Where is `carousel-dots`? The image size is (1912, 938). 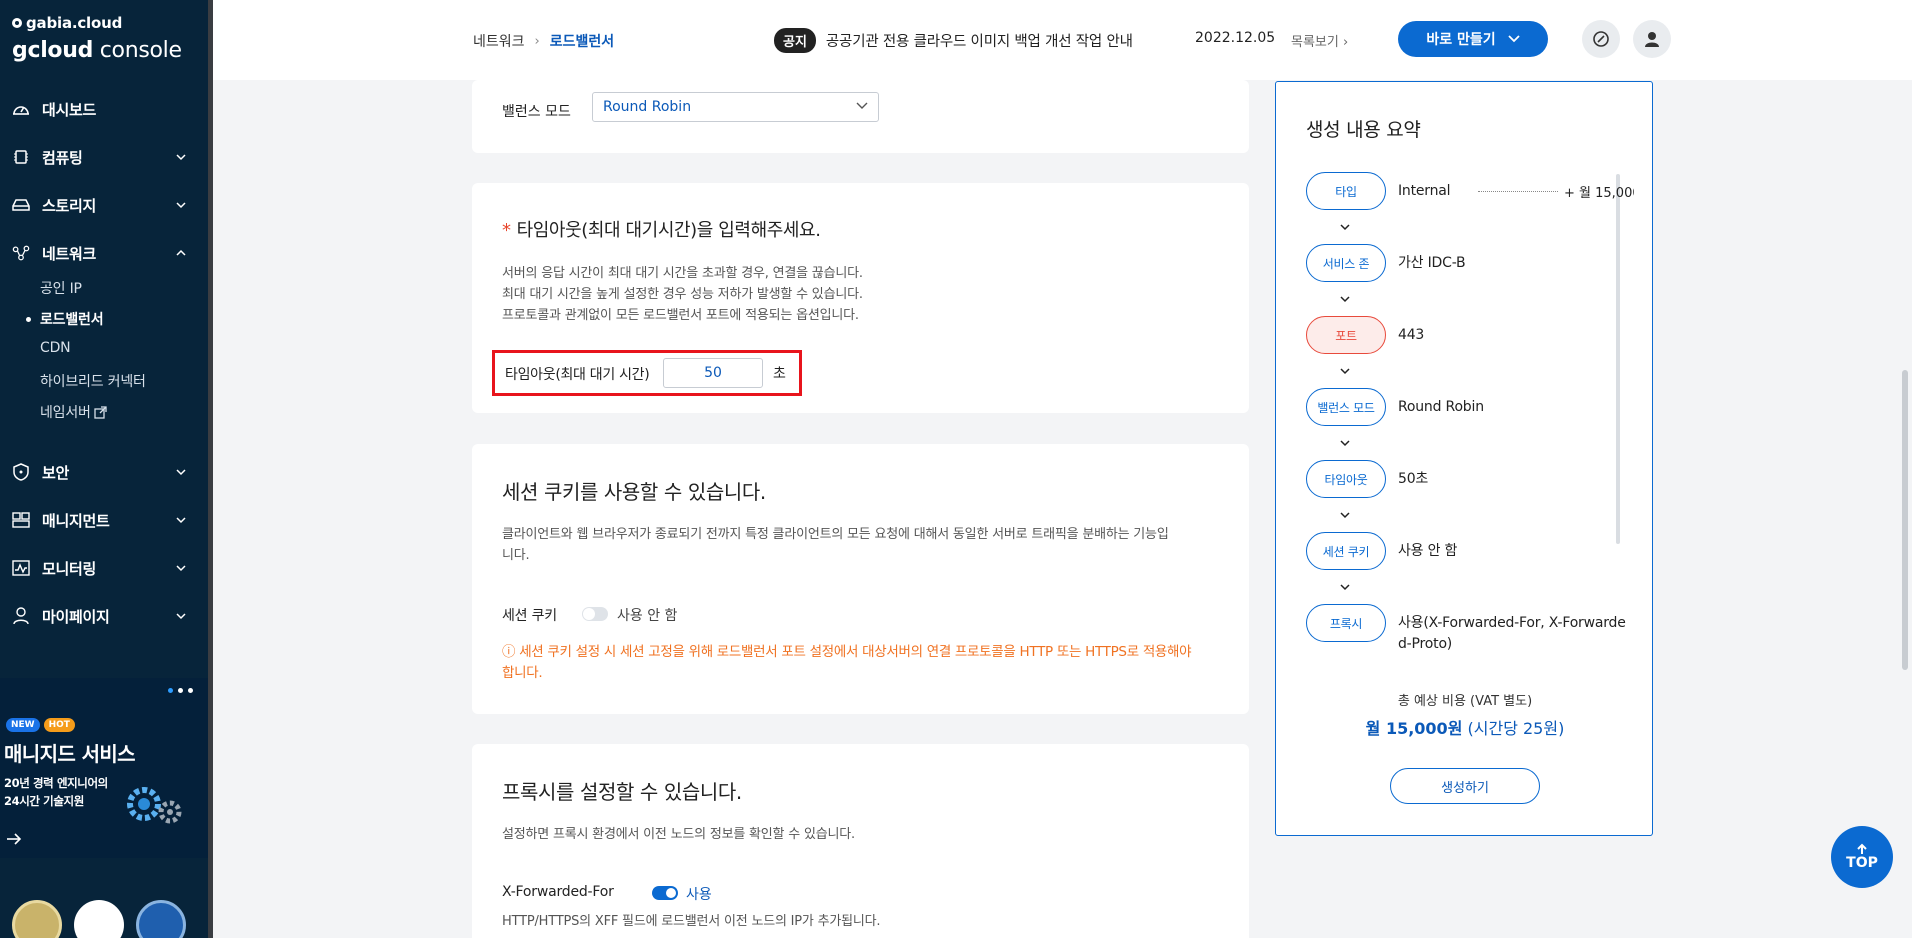
carousel-dots is located at coordinates (180, 690).